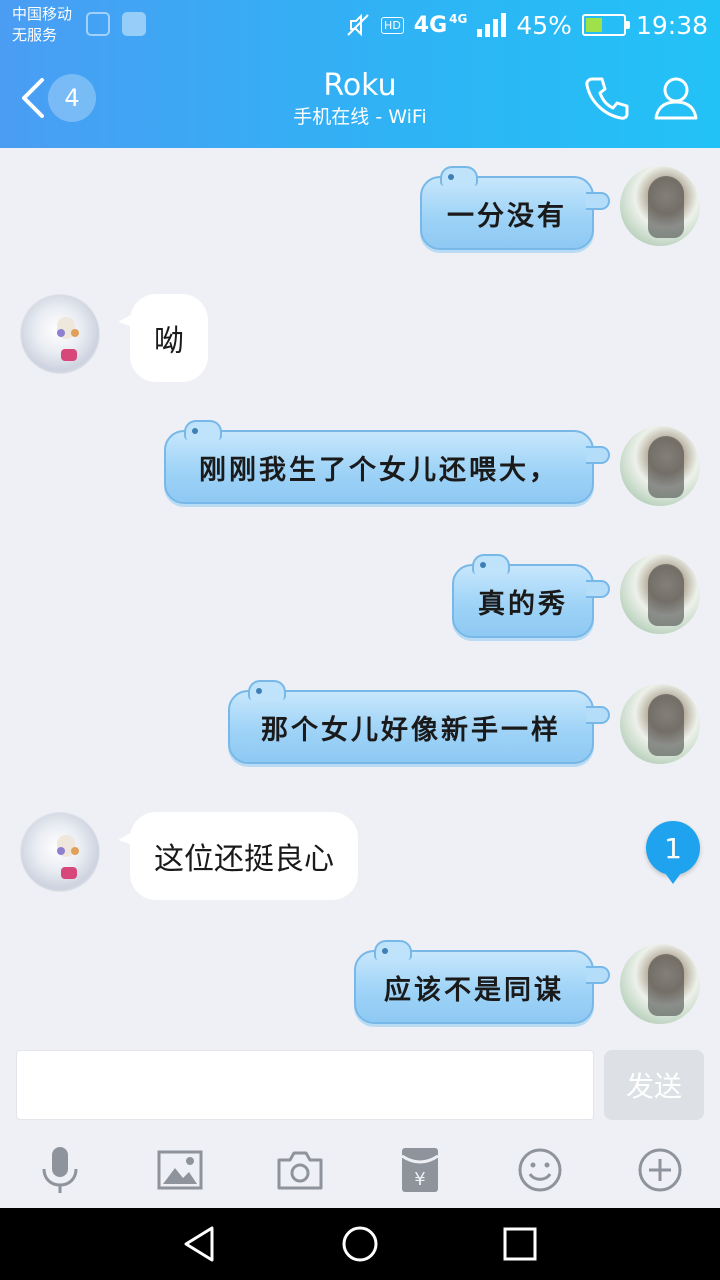 This screenshot has width=720, height=1280. Describe the element at coordinates (360, 85) in the screenshot. I see `contact-name: Roku` at that location.